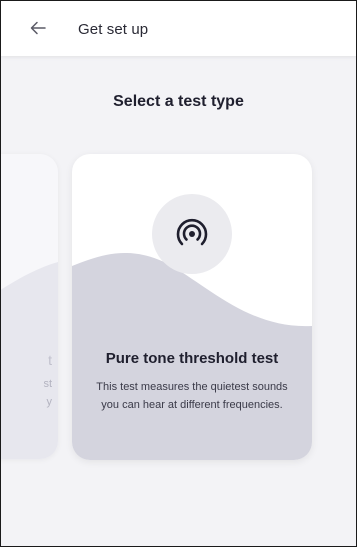 This screenshot has height=547, width=357. I want to click on previous-test-card: t st y, so click(29, 306).